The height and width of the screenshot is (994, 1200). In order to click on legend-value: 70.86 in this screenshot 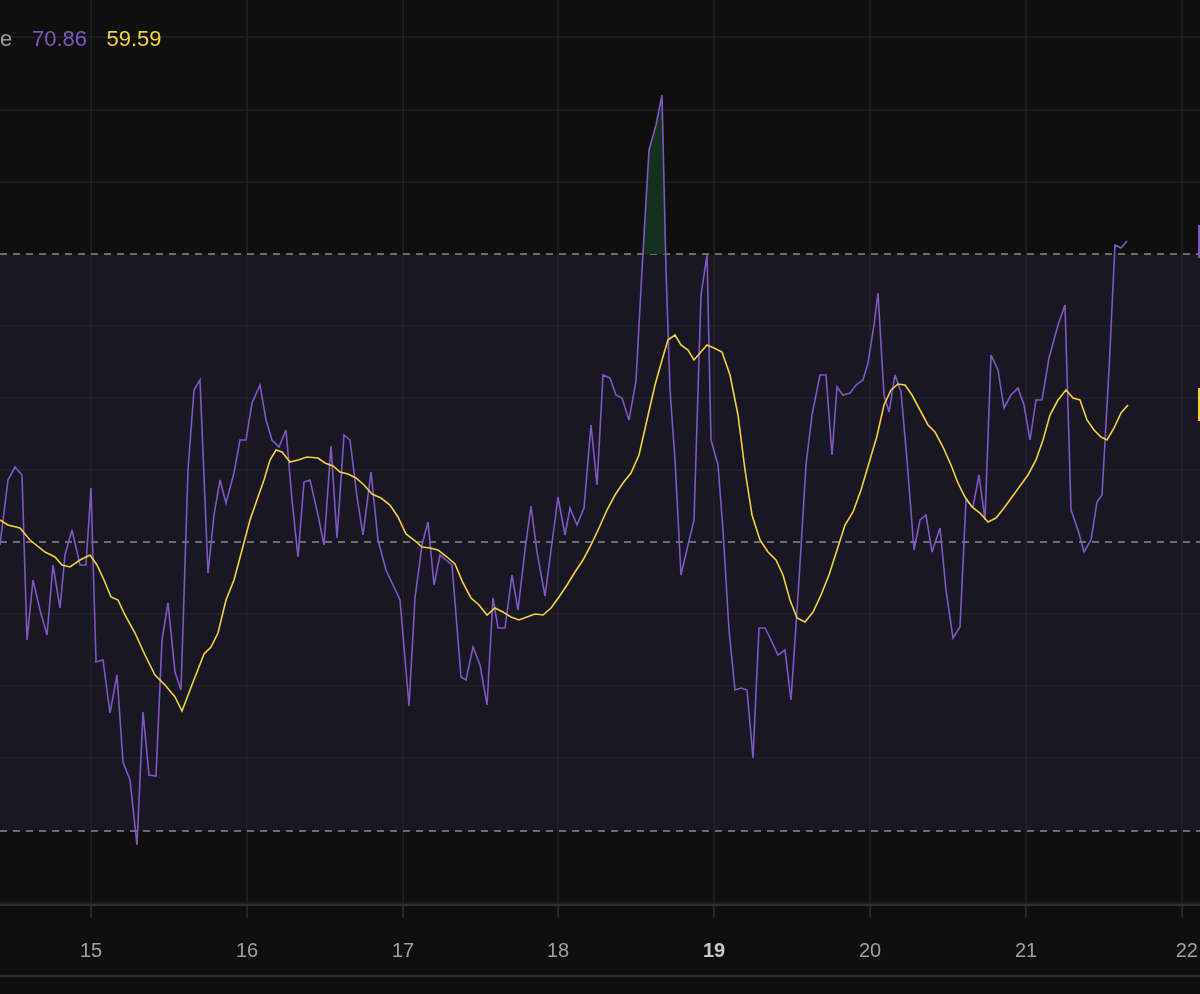, I will do `click(60, 38)`.